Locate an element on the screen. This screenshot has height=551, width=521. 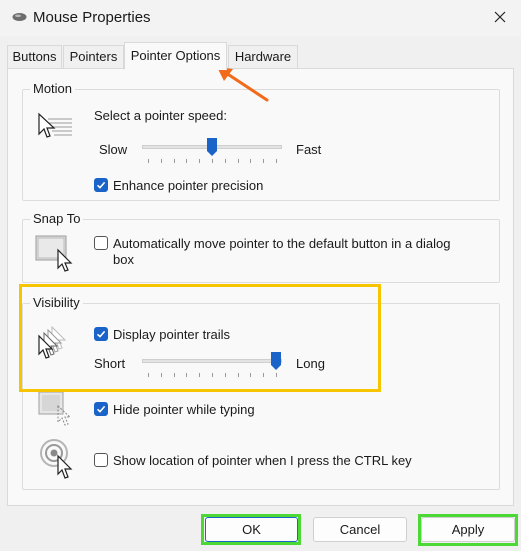
title-bar: Mouse Properties is located at coordinates (260, 18).